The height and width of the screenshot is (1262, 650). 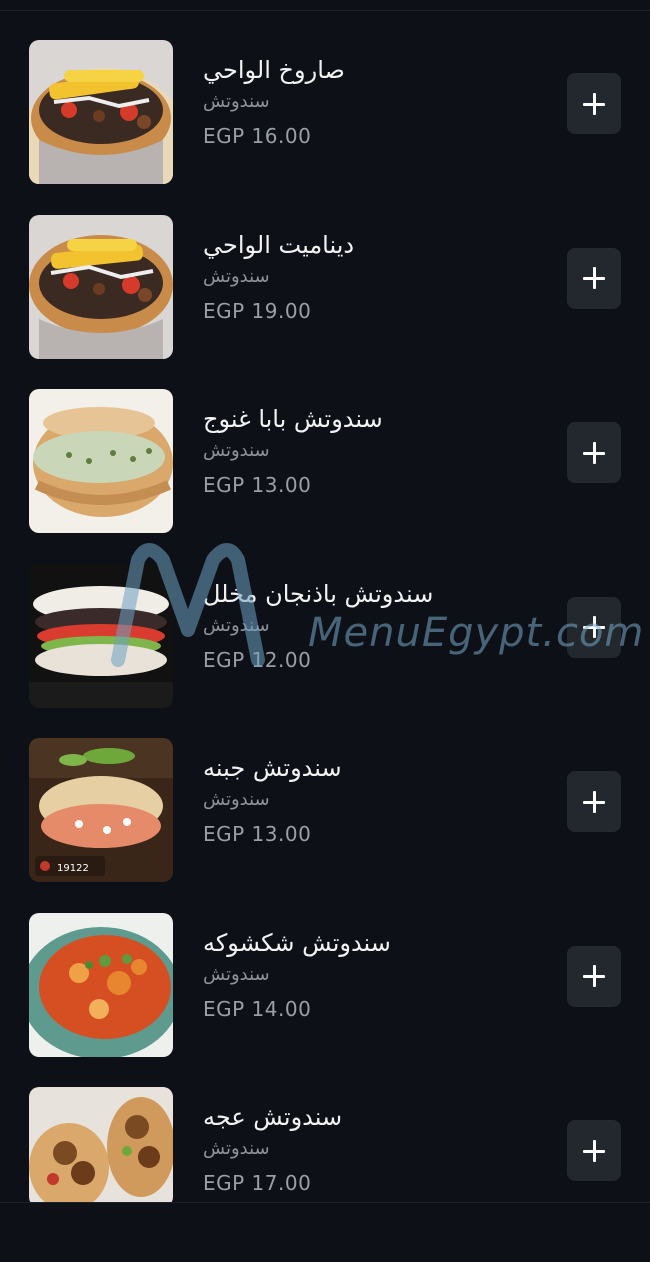 I want to click on list-item: ديناميت الواحي سندوتش EGP 19.00, so click(x=325, y=302).